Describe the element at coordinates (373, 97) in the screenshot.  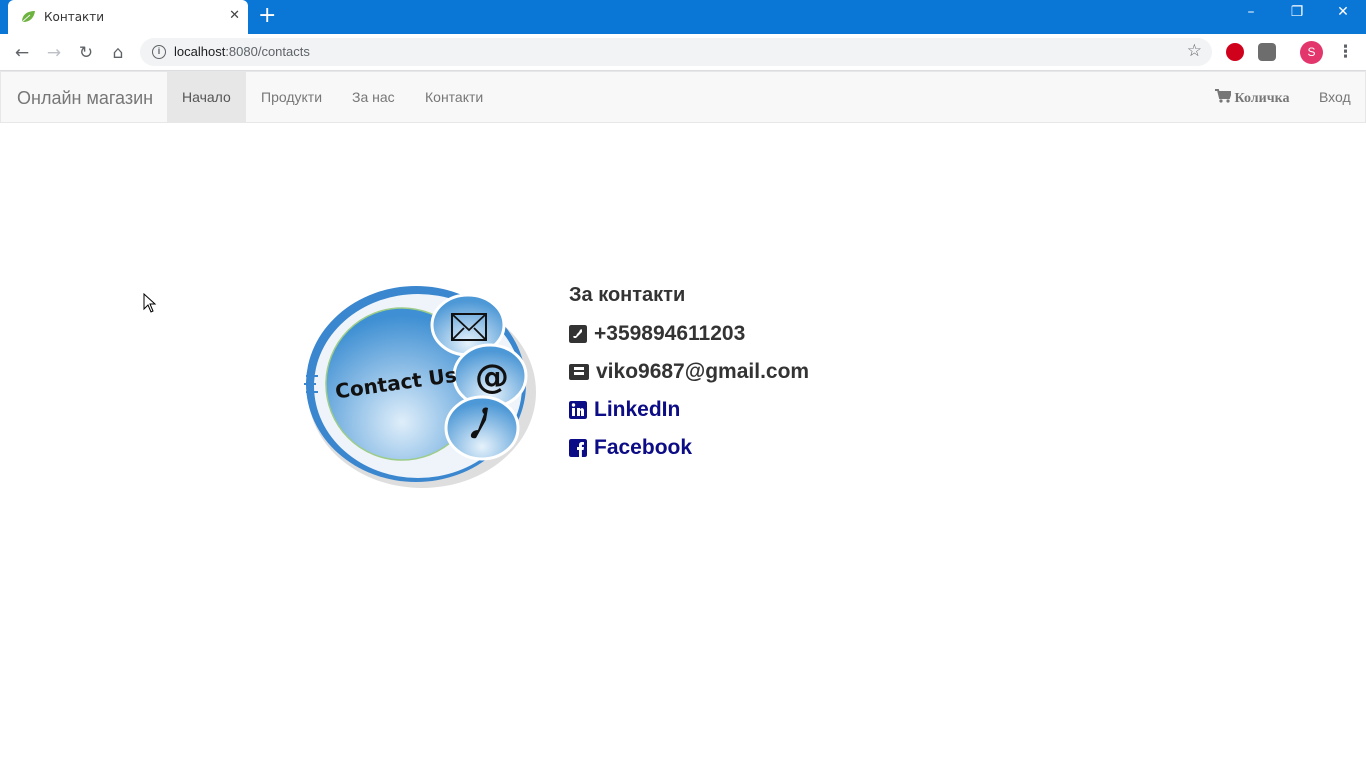
I see `nav-item-about: За нас` at that location.